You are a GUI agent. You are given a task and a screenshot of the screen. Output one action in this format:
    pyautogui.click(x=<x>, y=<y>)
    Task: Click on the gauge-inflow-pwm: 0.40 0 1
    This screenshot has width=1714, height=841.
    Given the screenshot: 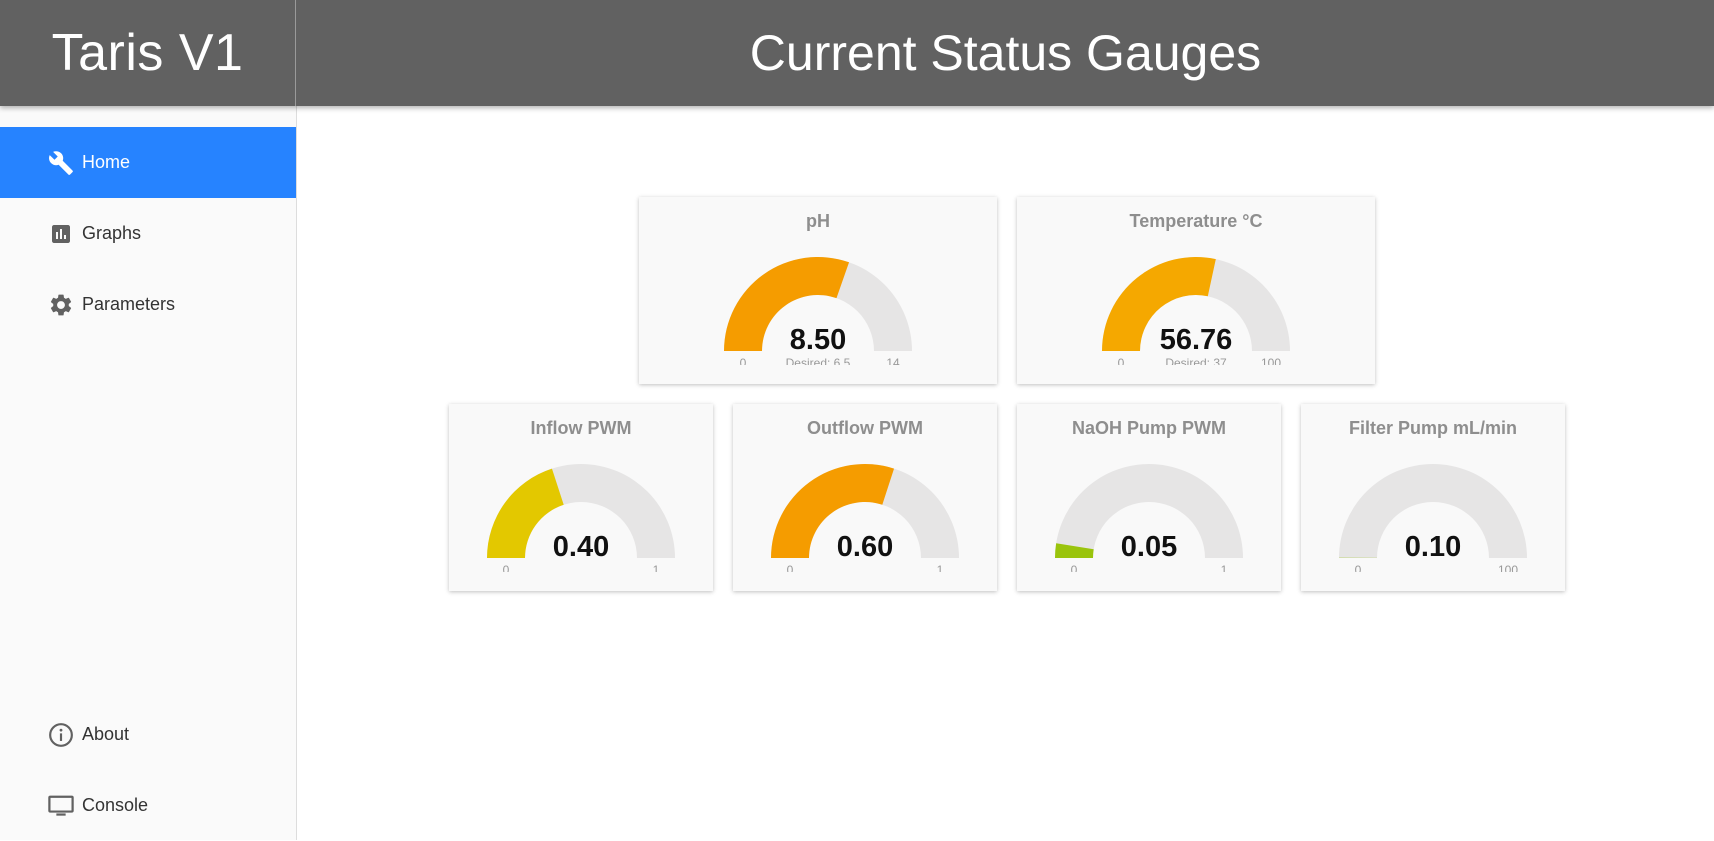 What is the action you would take?
    pyautogui.click(x=581, y=516)
    